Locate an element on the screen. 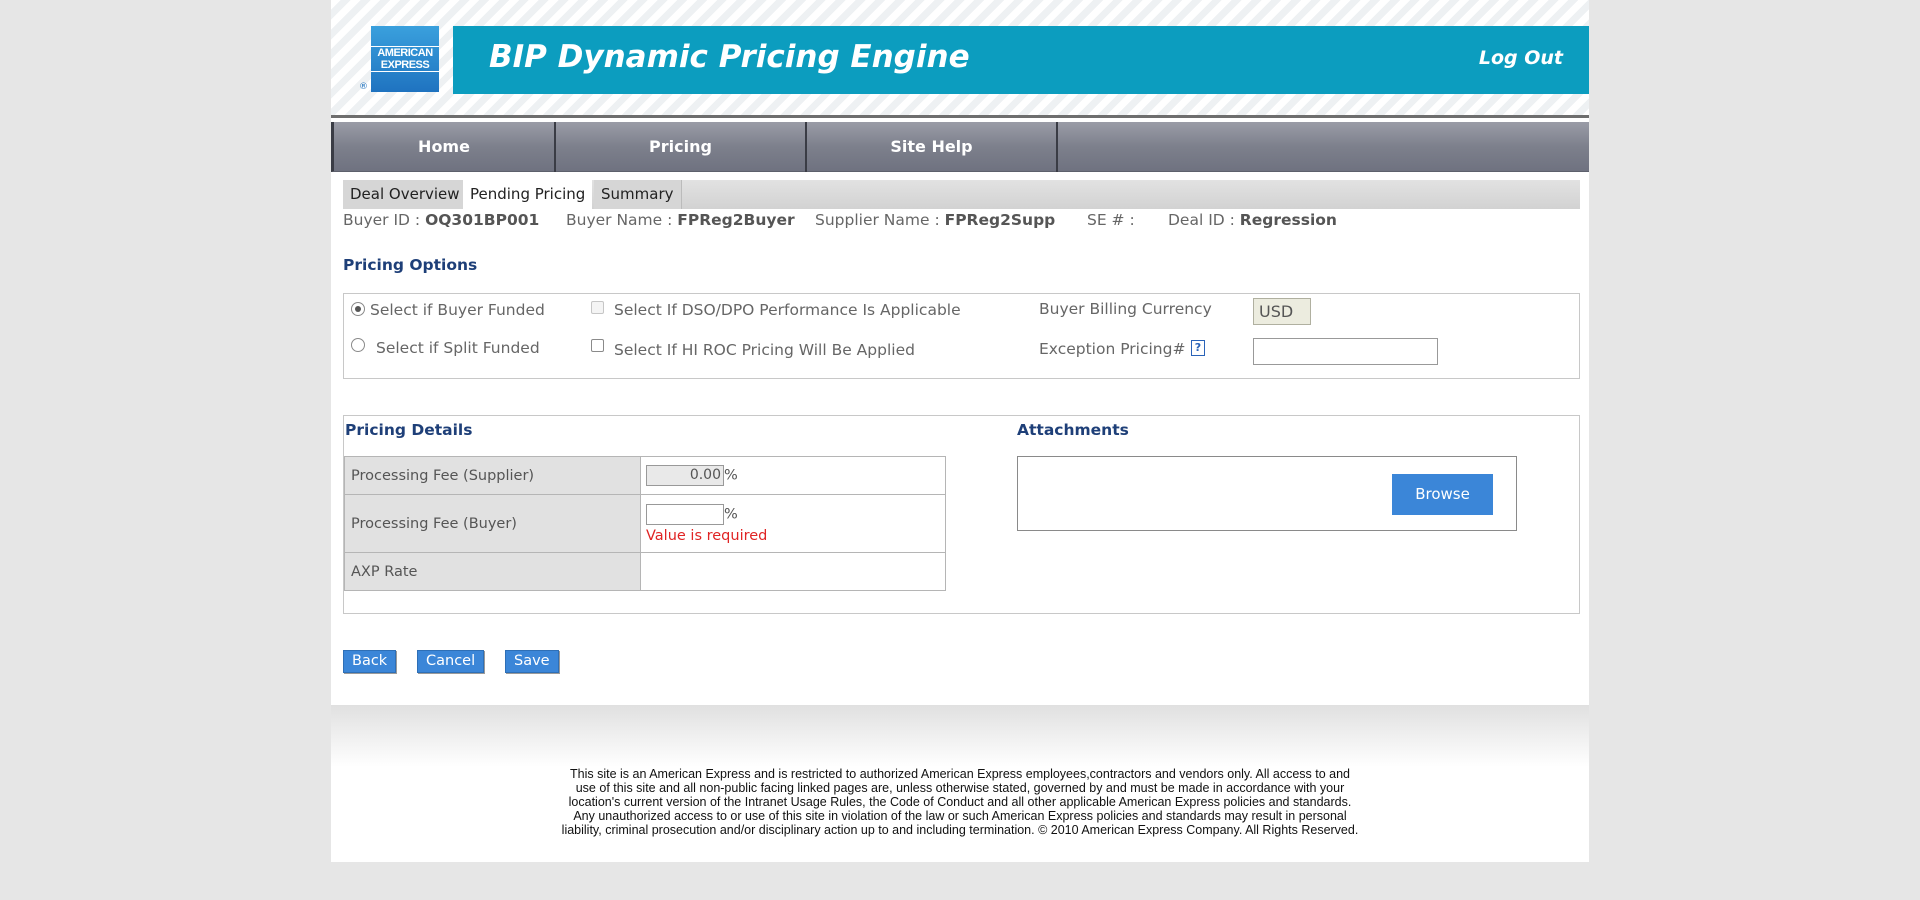 This screenshot has height=900, width=1920. fee-buyer-label: Processing Fee (Buyer) is located at coordinates (492, 523).